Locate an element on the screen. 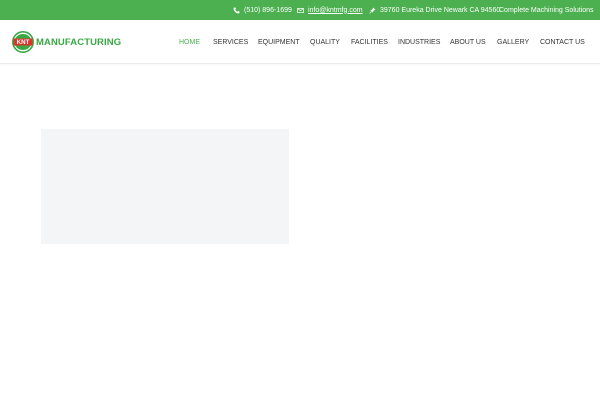  nav-item-services: SERVICES is located at coordinates (230, 42).